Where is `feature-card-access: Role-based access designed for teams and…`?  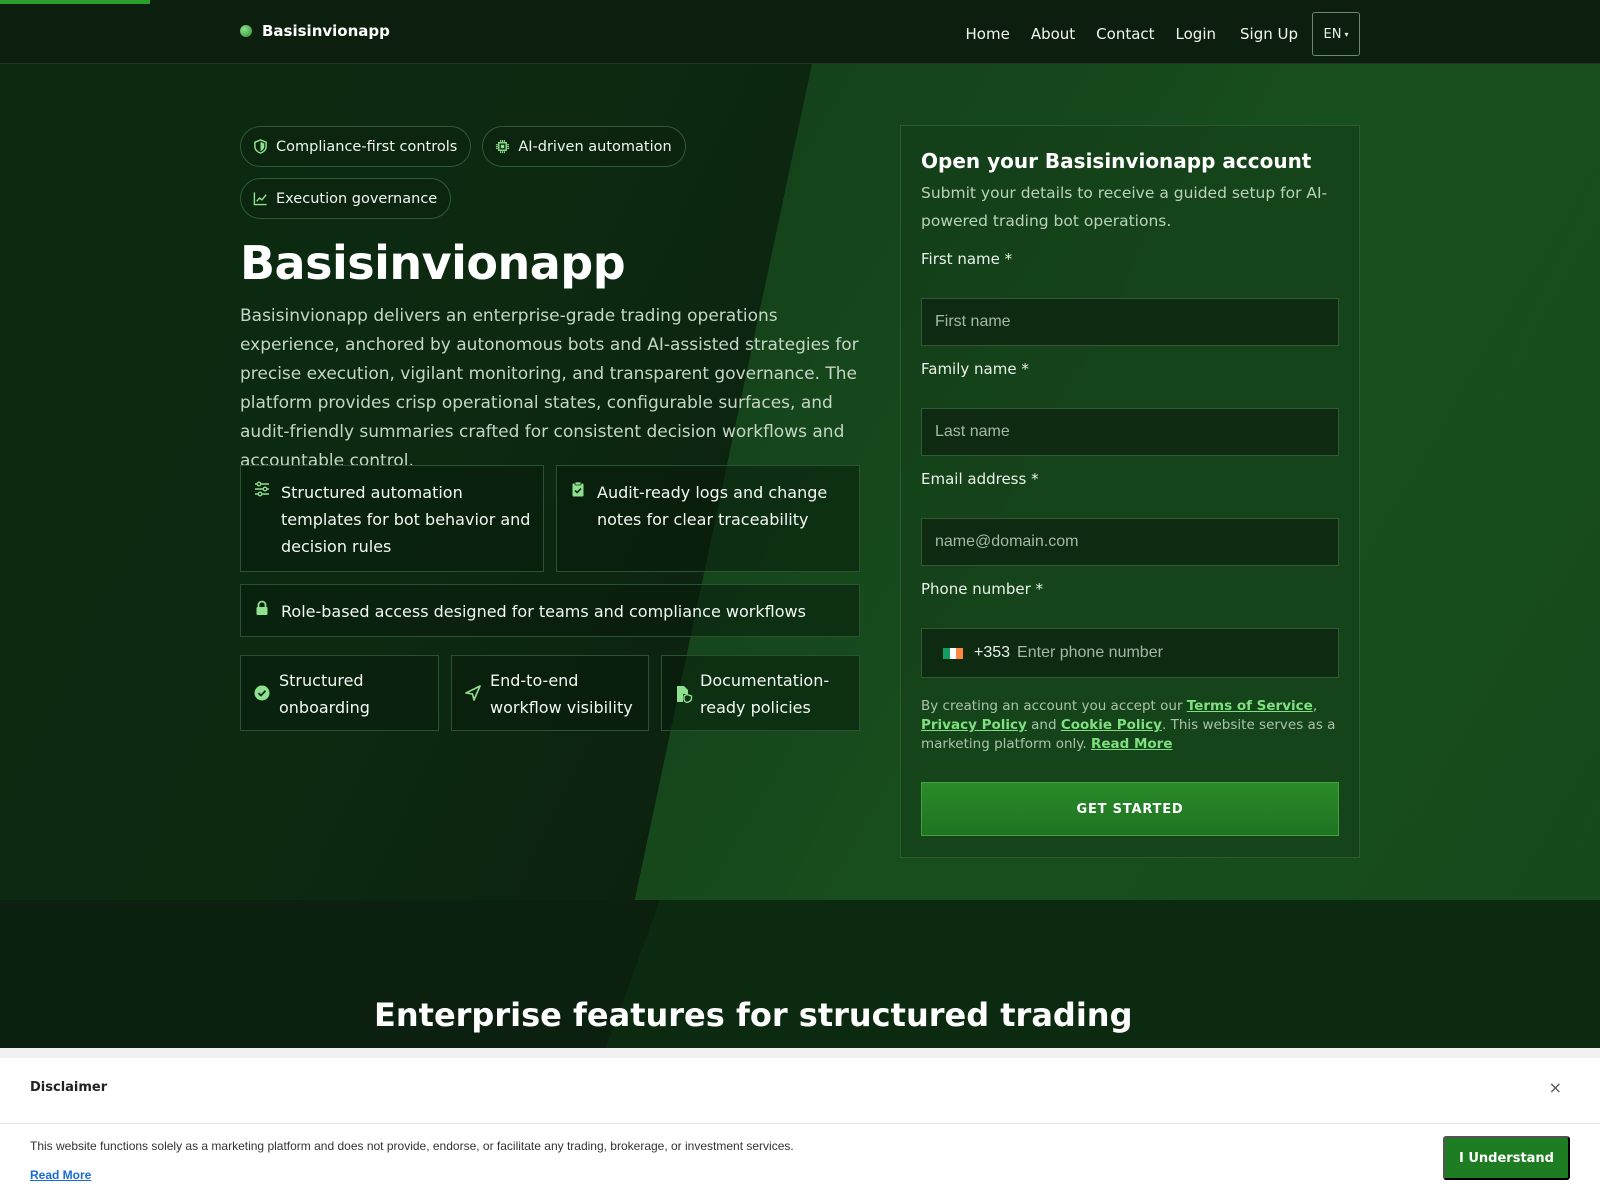 feature-card-access: Role-based access designed for teams and… is located at coordinates (550, 610).